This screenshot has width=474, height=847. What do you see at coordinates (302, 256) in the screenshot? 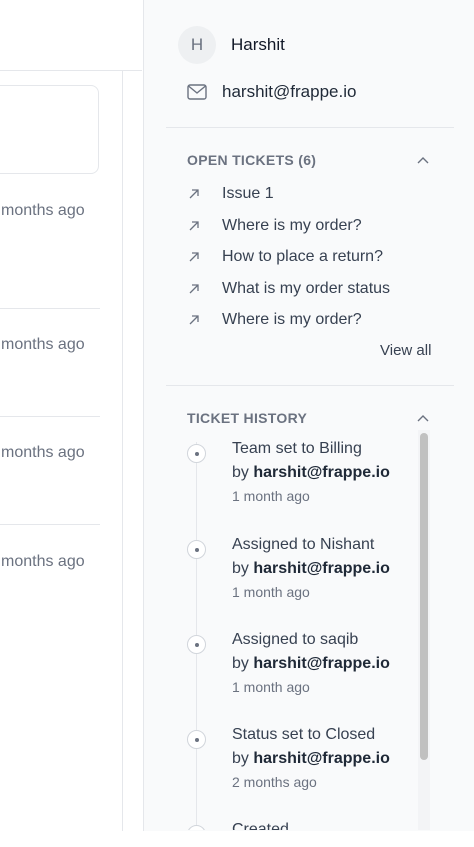
I see `open-ticket-label: How to place a return?` at bounding box center [302, 256].